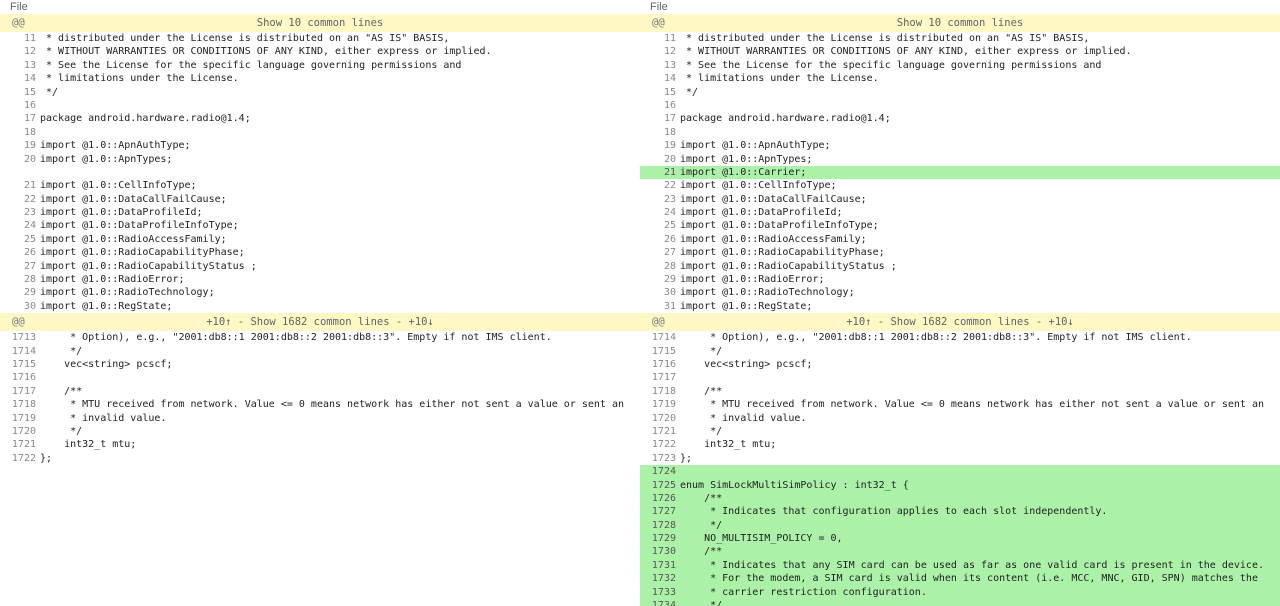  I want to click on line-text: import @1.0::RadioError;, so click(752, 280).